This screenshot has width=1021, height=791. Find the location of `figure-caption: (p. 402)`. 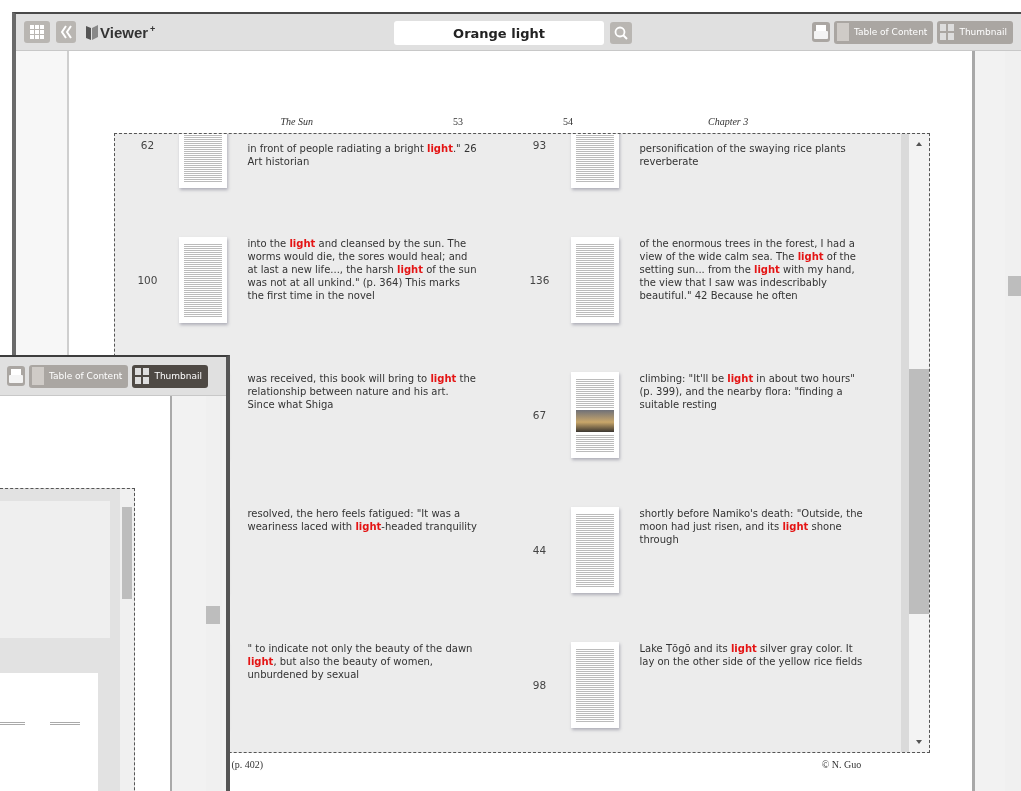

figure-caption: (p. 402) is located at coordinates (247, 764).